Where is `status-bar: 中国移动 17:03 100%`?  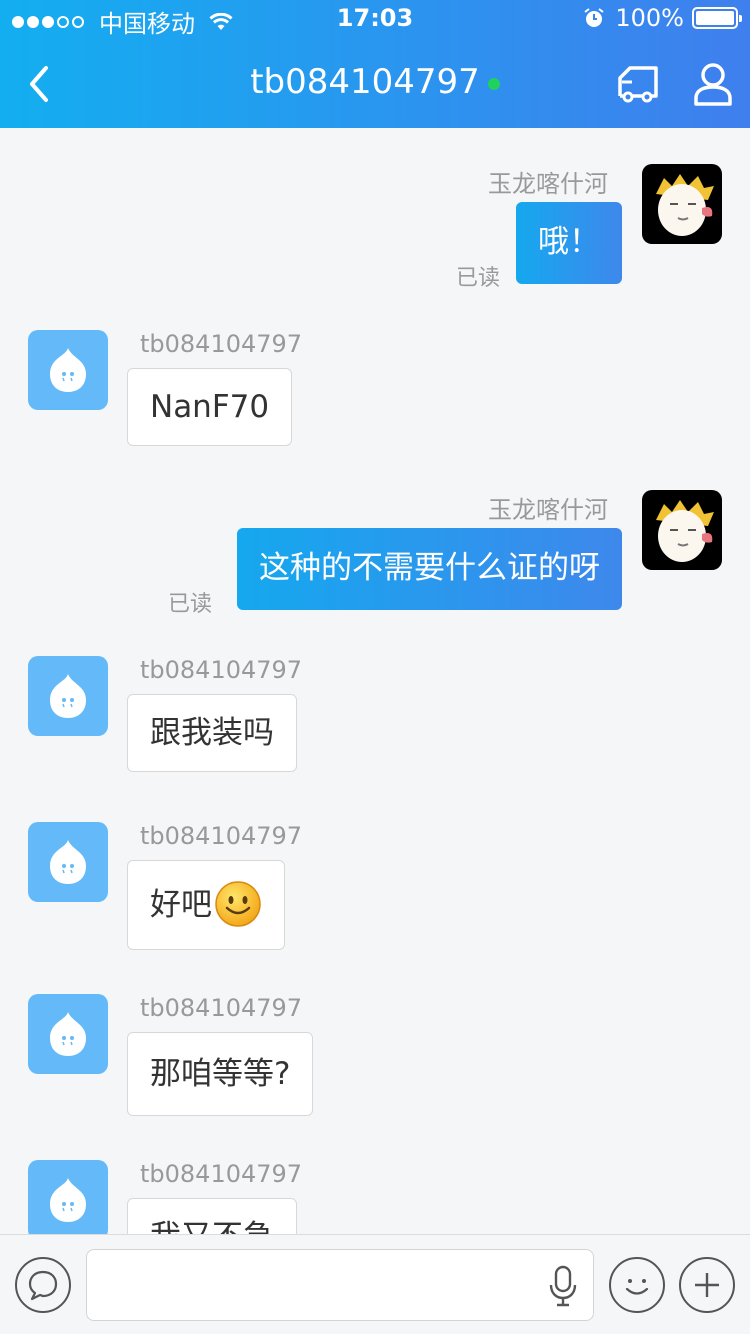 status-bar: 中国移动 17:03 100% is located at coordinates (375, 20).